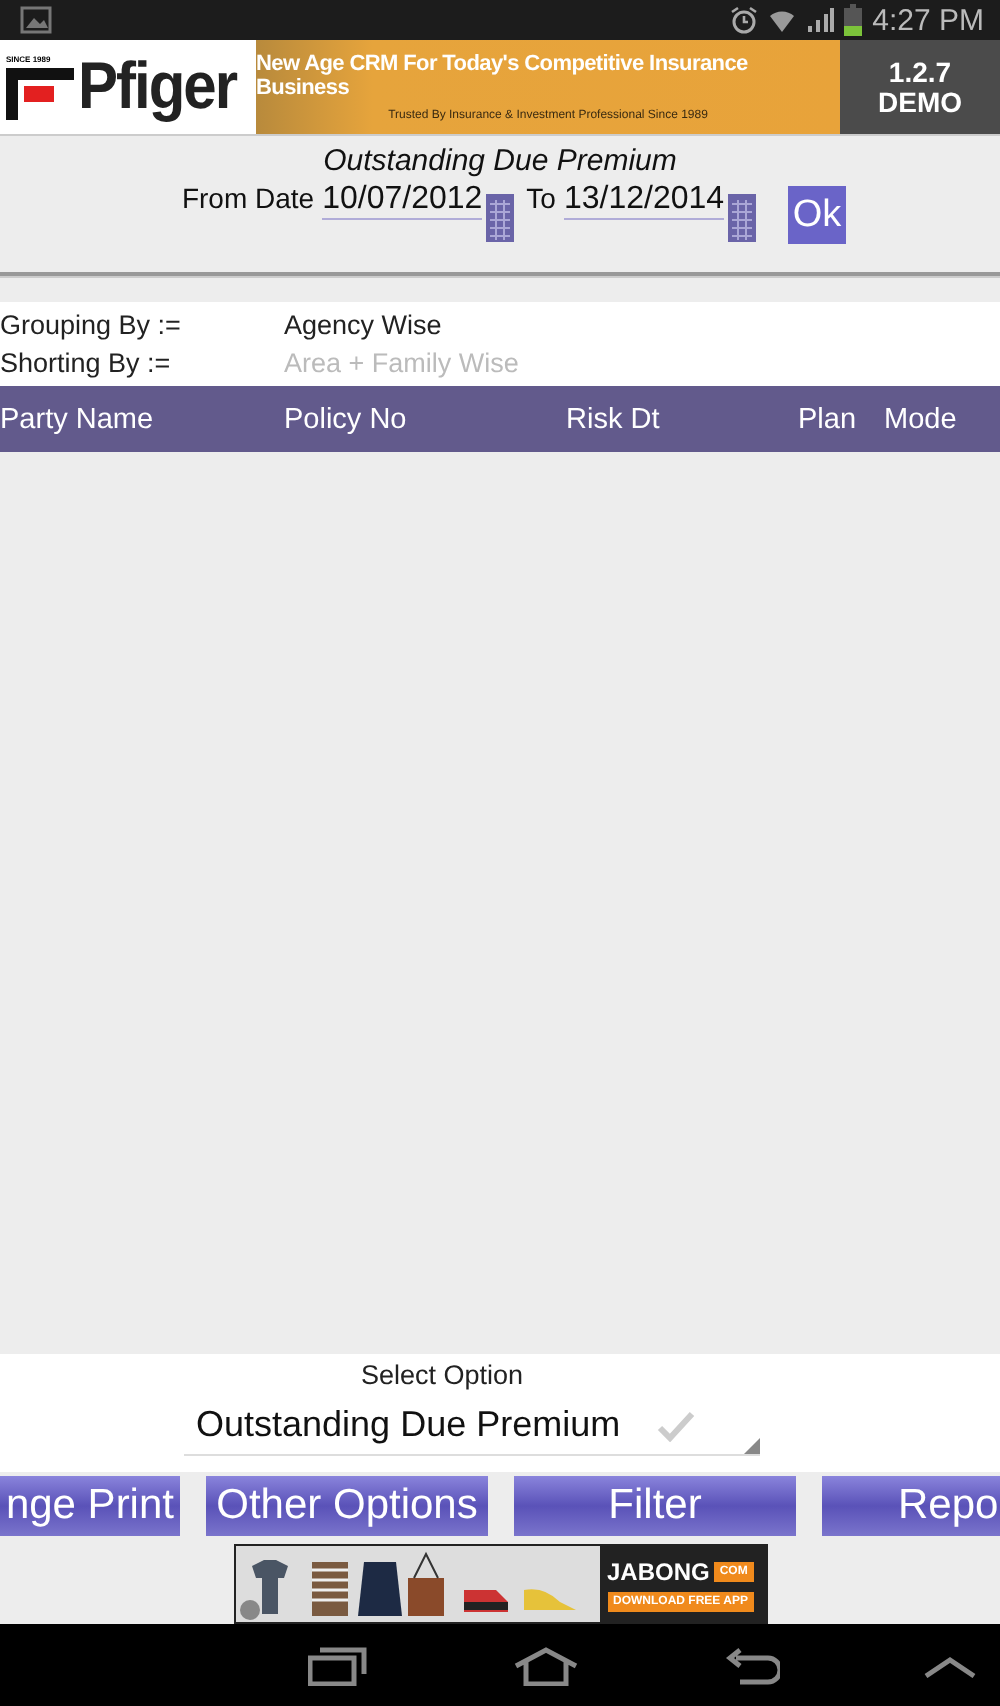 The image size is (1000, 1706). Describe the element at coordinates (347, 1506) in the screenshot. I see `action-button: Other Options` at that location.